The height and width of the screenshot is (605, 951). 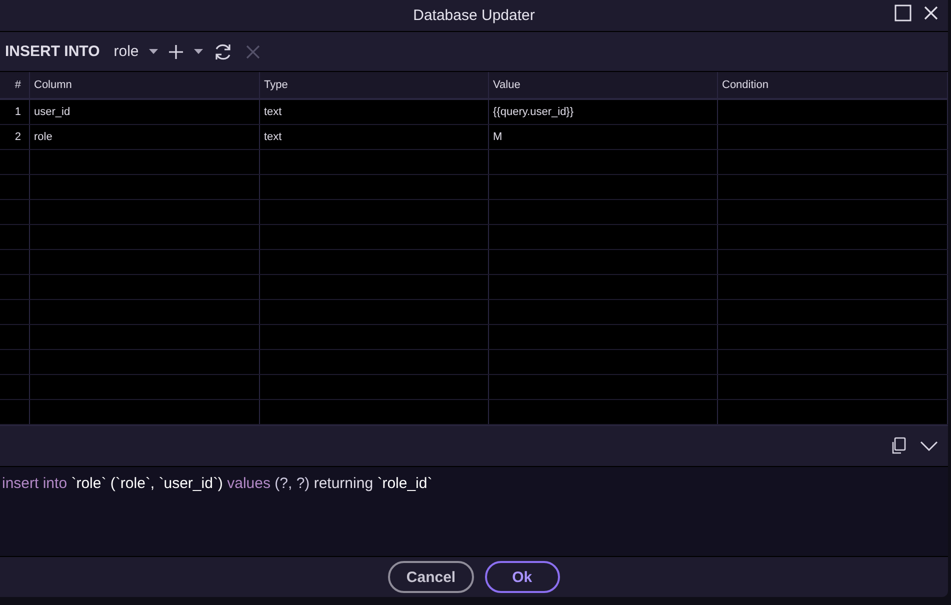 I want to click on table-cell: {{query.user_id}}, so click(x=603, y=112).